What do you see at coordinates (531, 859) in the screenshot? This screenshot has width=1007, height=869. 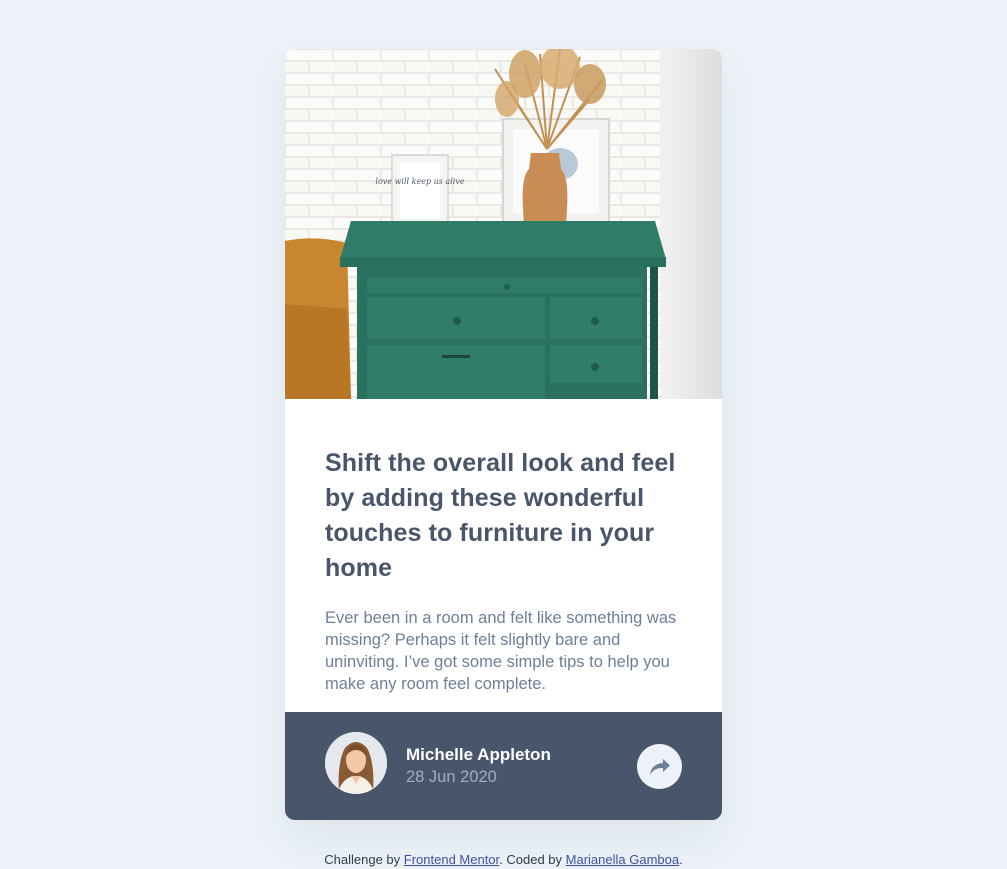 I see `attribution-middle: . Coded by` at bounding box center [531, 859].